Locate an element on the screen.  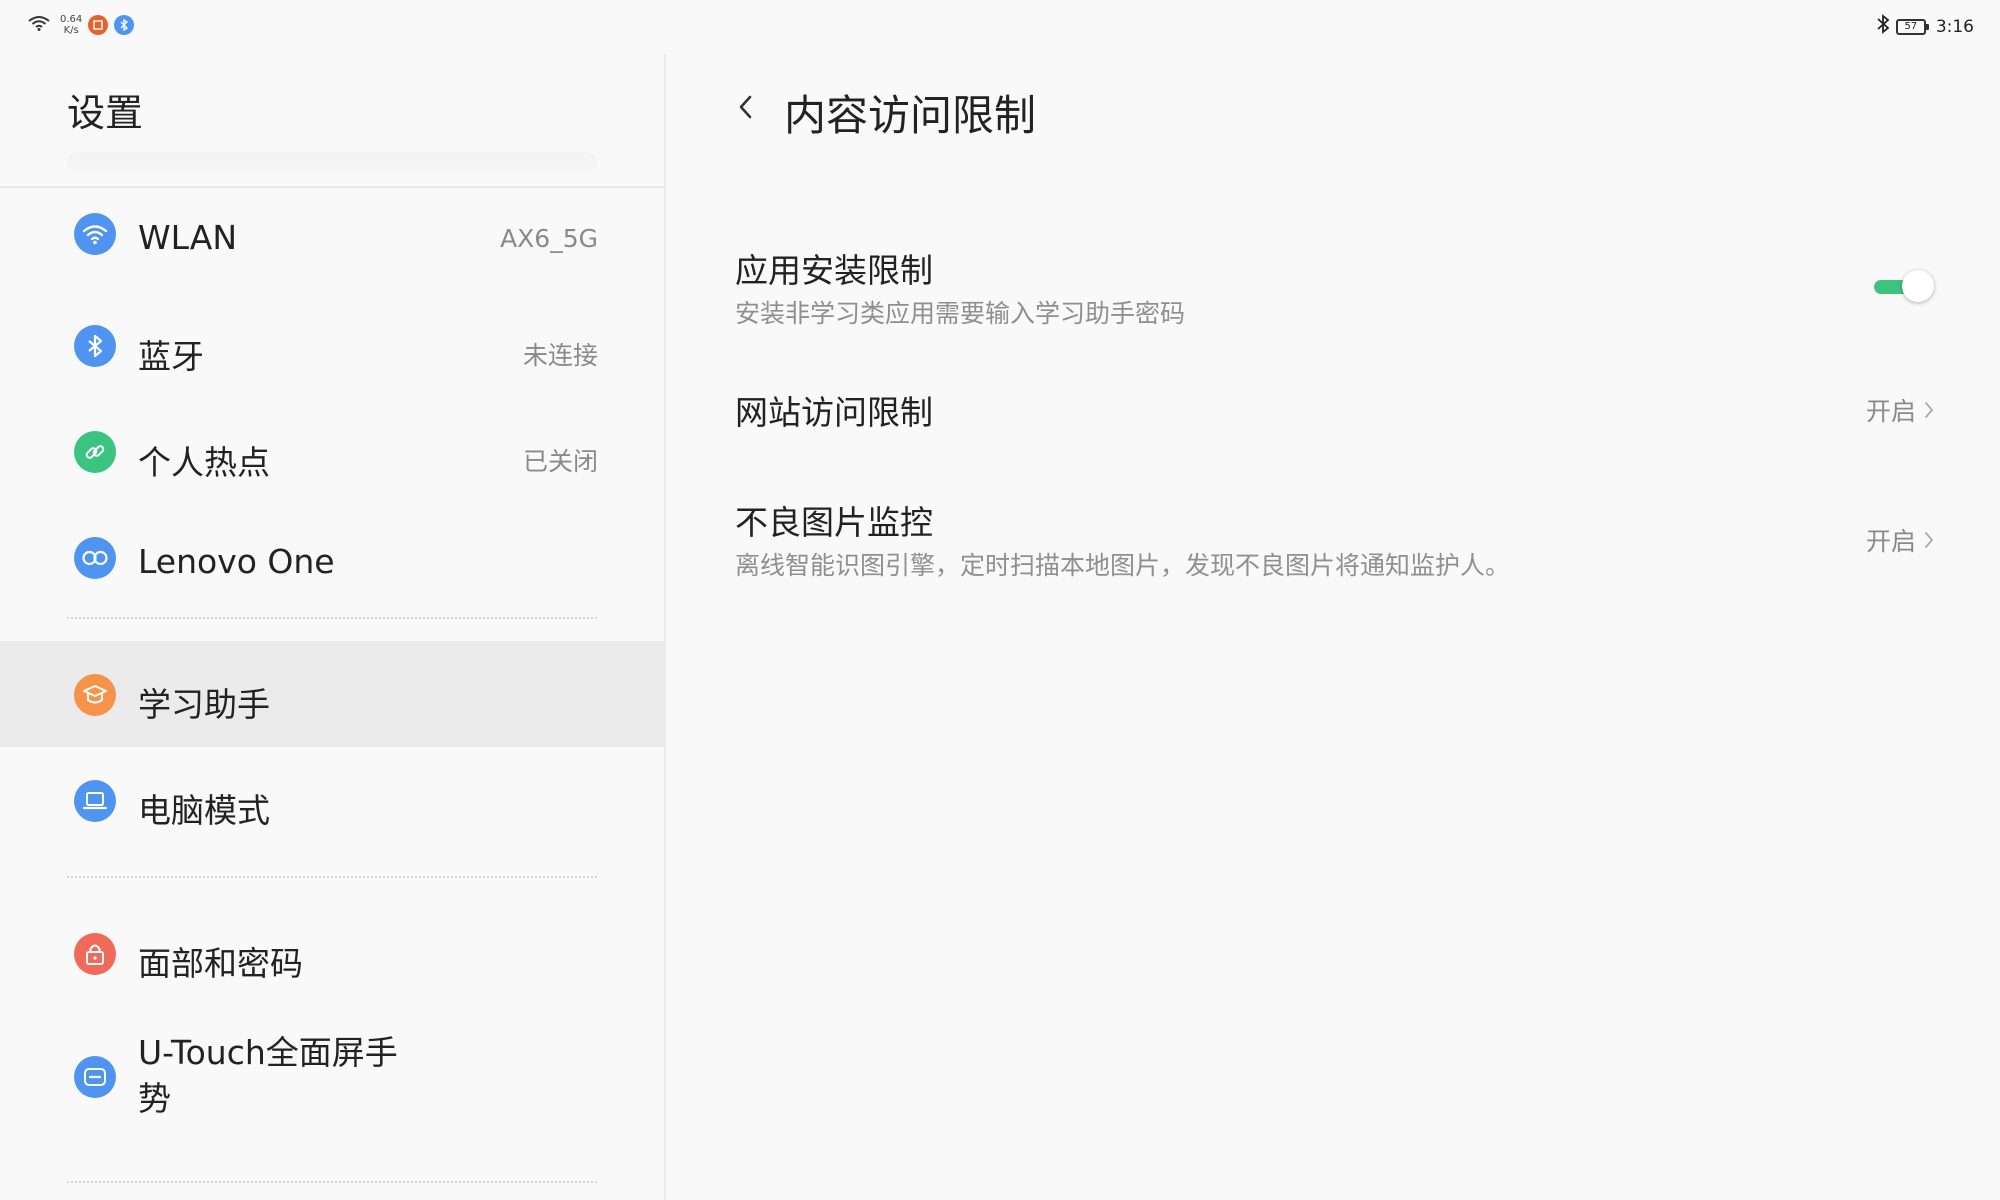
status-bar: 0.64 K/s 57 3:16 is located at coordinates (1000, 27).